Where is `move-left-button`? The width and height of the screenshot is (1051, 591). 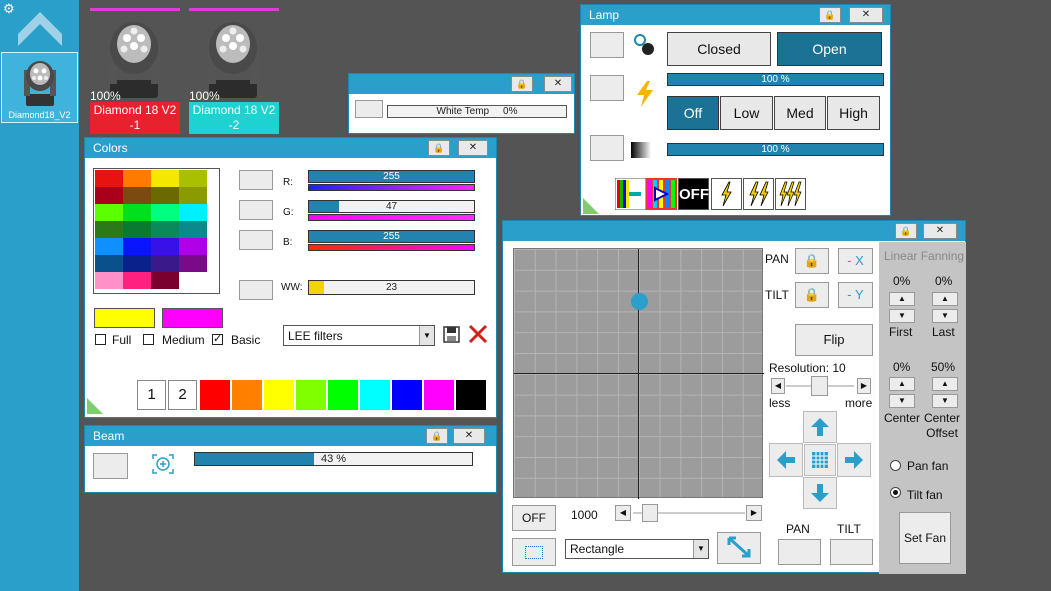 move-left-button is located at coordinates (786, 460).